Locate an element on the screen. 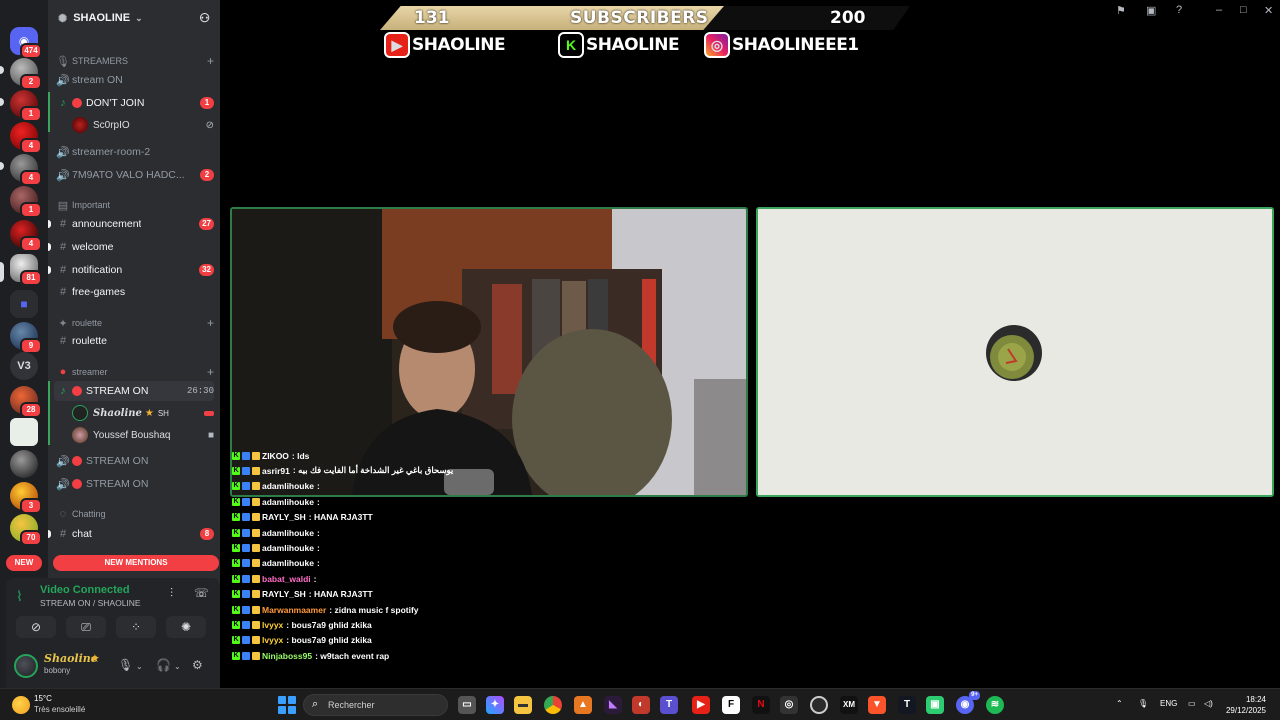  app-icon-green: ▣ is located at coordinates (935, 705).